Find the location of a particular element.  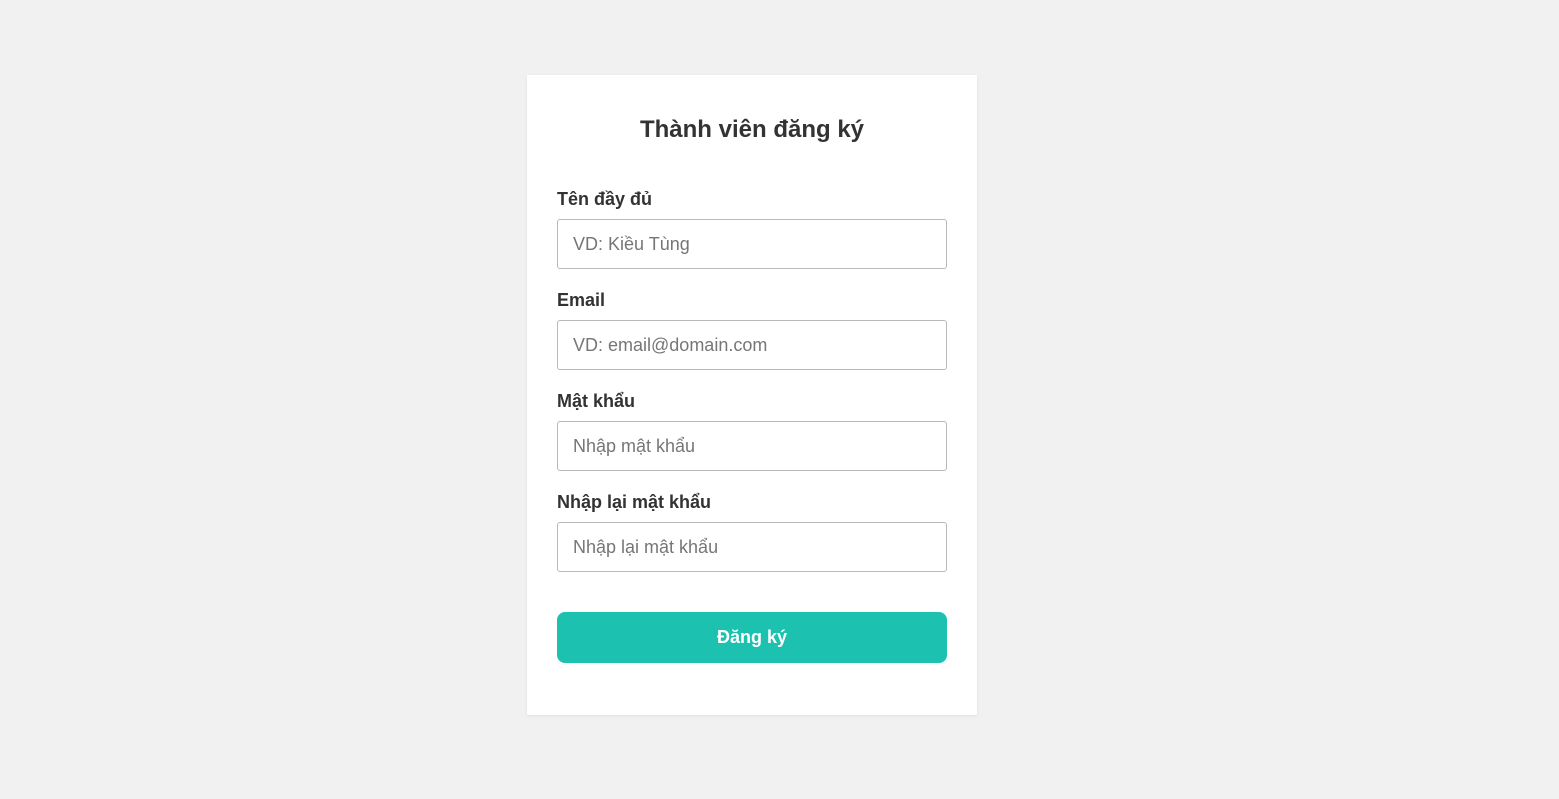

form-title: Thành viên đăng ký is located at coordinates (752, 129).